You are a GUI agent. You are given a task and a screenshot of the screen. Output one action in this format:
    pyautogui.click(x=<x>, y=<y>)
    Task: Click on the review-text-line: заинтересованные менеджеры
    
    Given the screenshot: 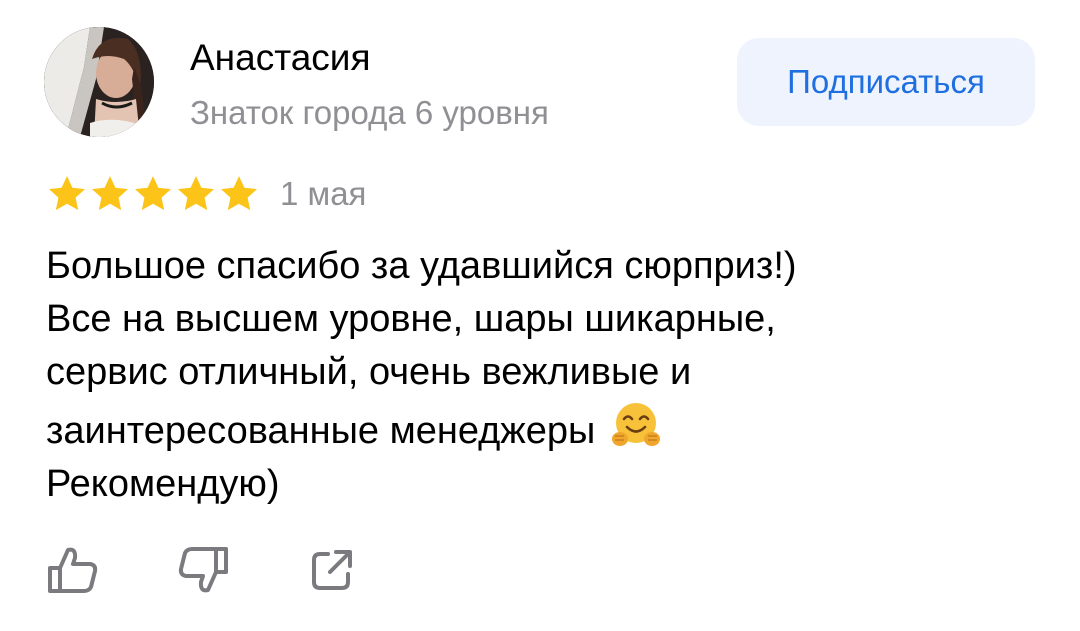 What is the action you would take?
    pyautogui.click(x=321, y=431)
    